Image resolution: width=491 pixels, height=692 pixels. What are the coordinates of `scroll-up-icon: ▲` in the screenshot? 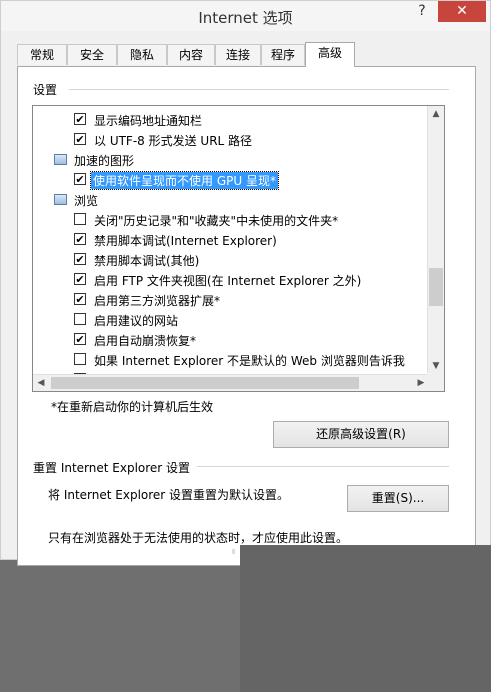 It's located at (436, 114).